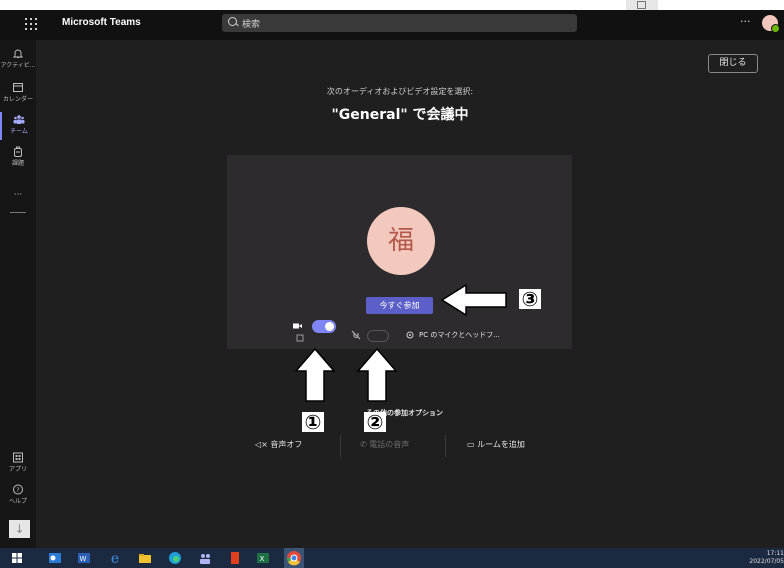 This screenshot has width=784, height=568. What do you see at coordinates (399, 305) in the screenshot?
I see `join-now-button: 今すぐ参加` at bounding box center [399, 305].